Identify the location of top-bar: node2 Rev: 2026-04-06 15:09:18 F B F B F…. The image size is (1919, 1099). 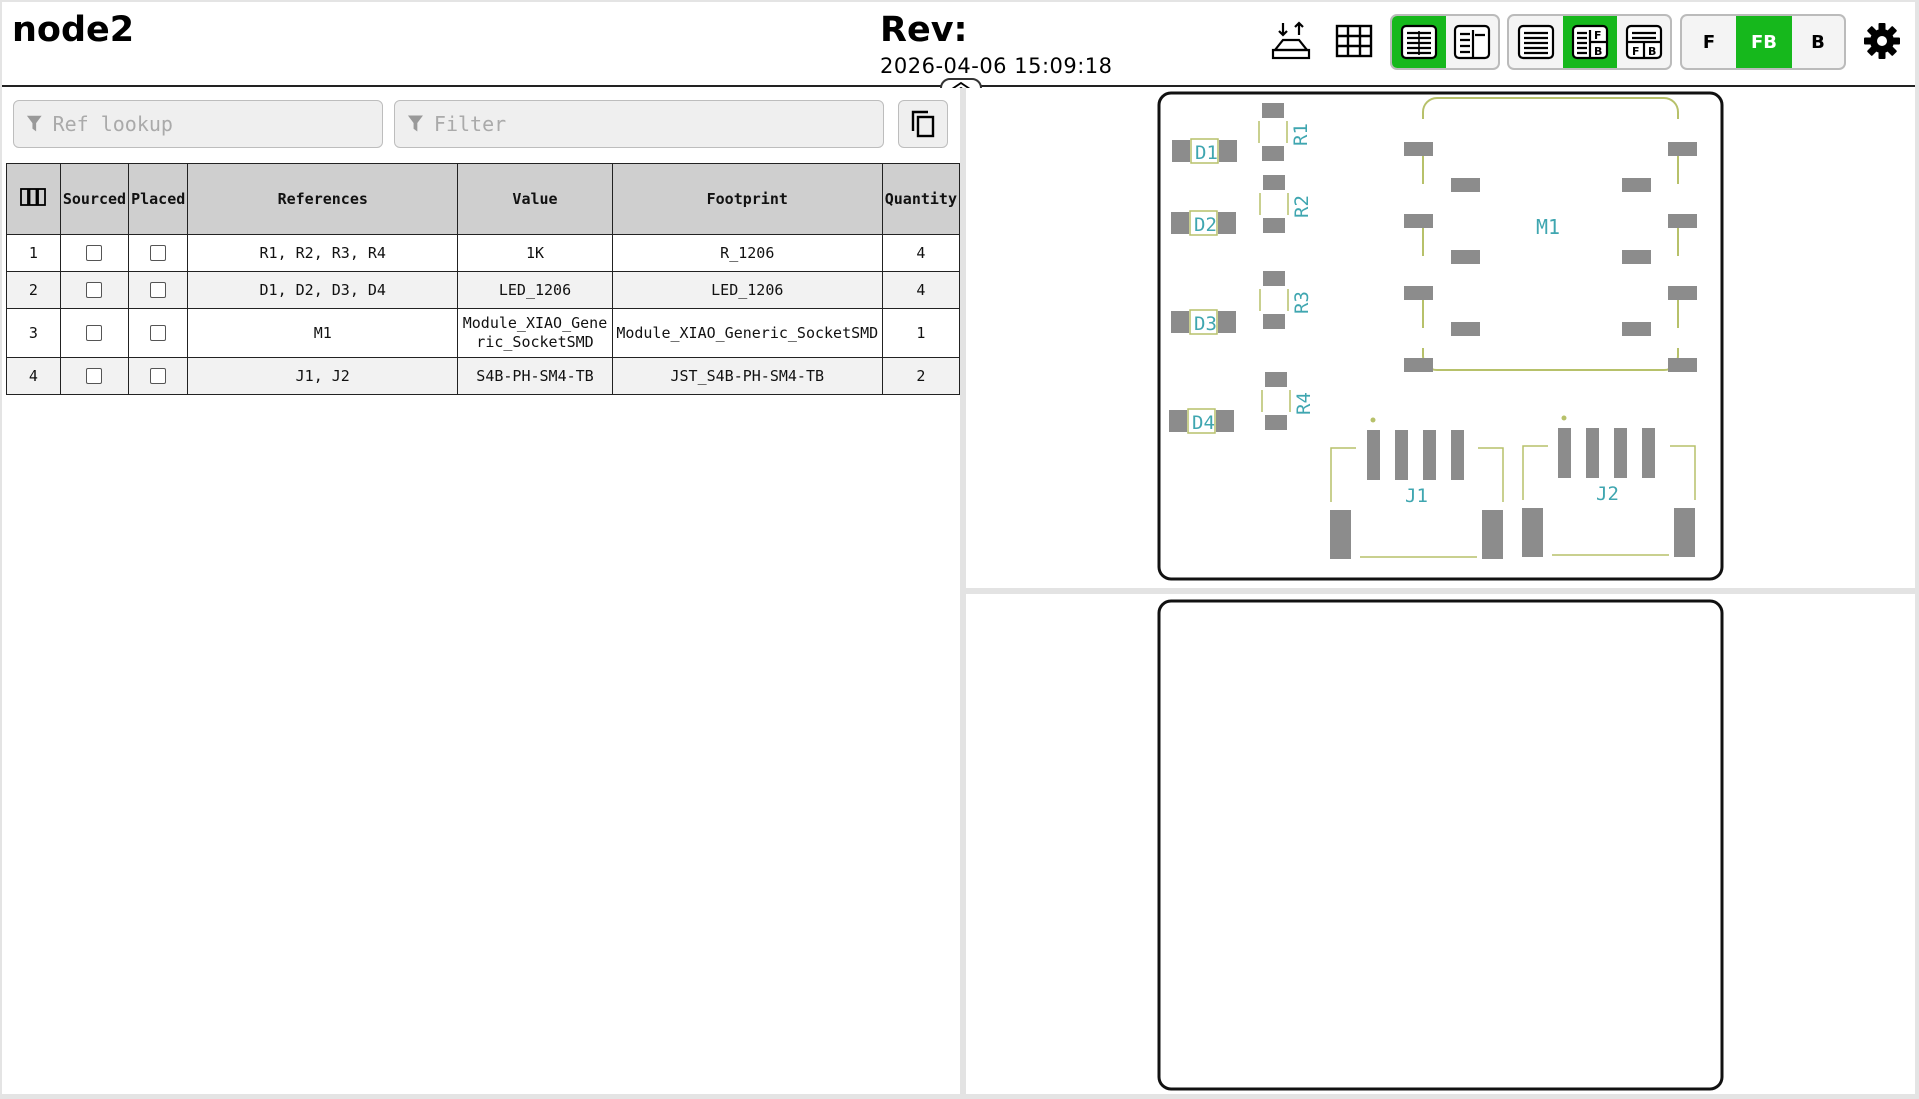
(958, 44).